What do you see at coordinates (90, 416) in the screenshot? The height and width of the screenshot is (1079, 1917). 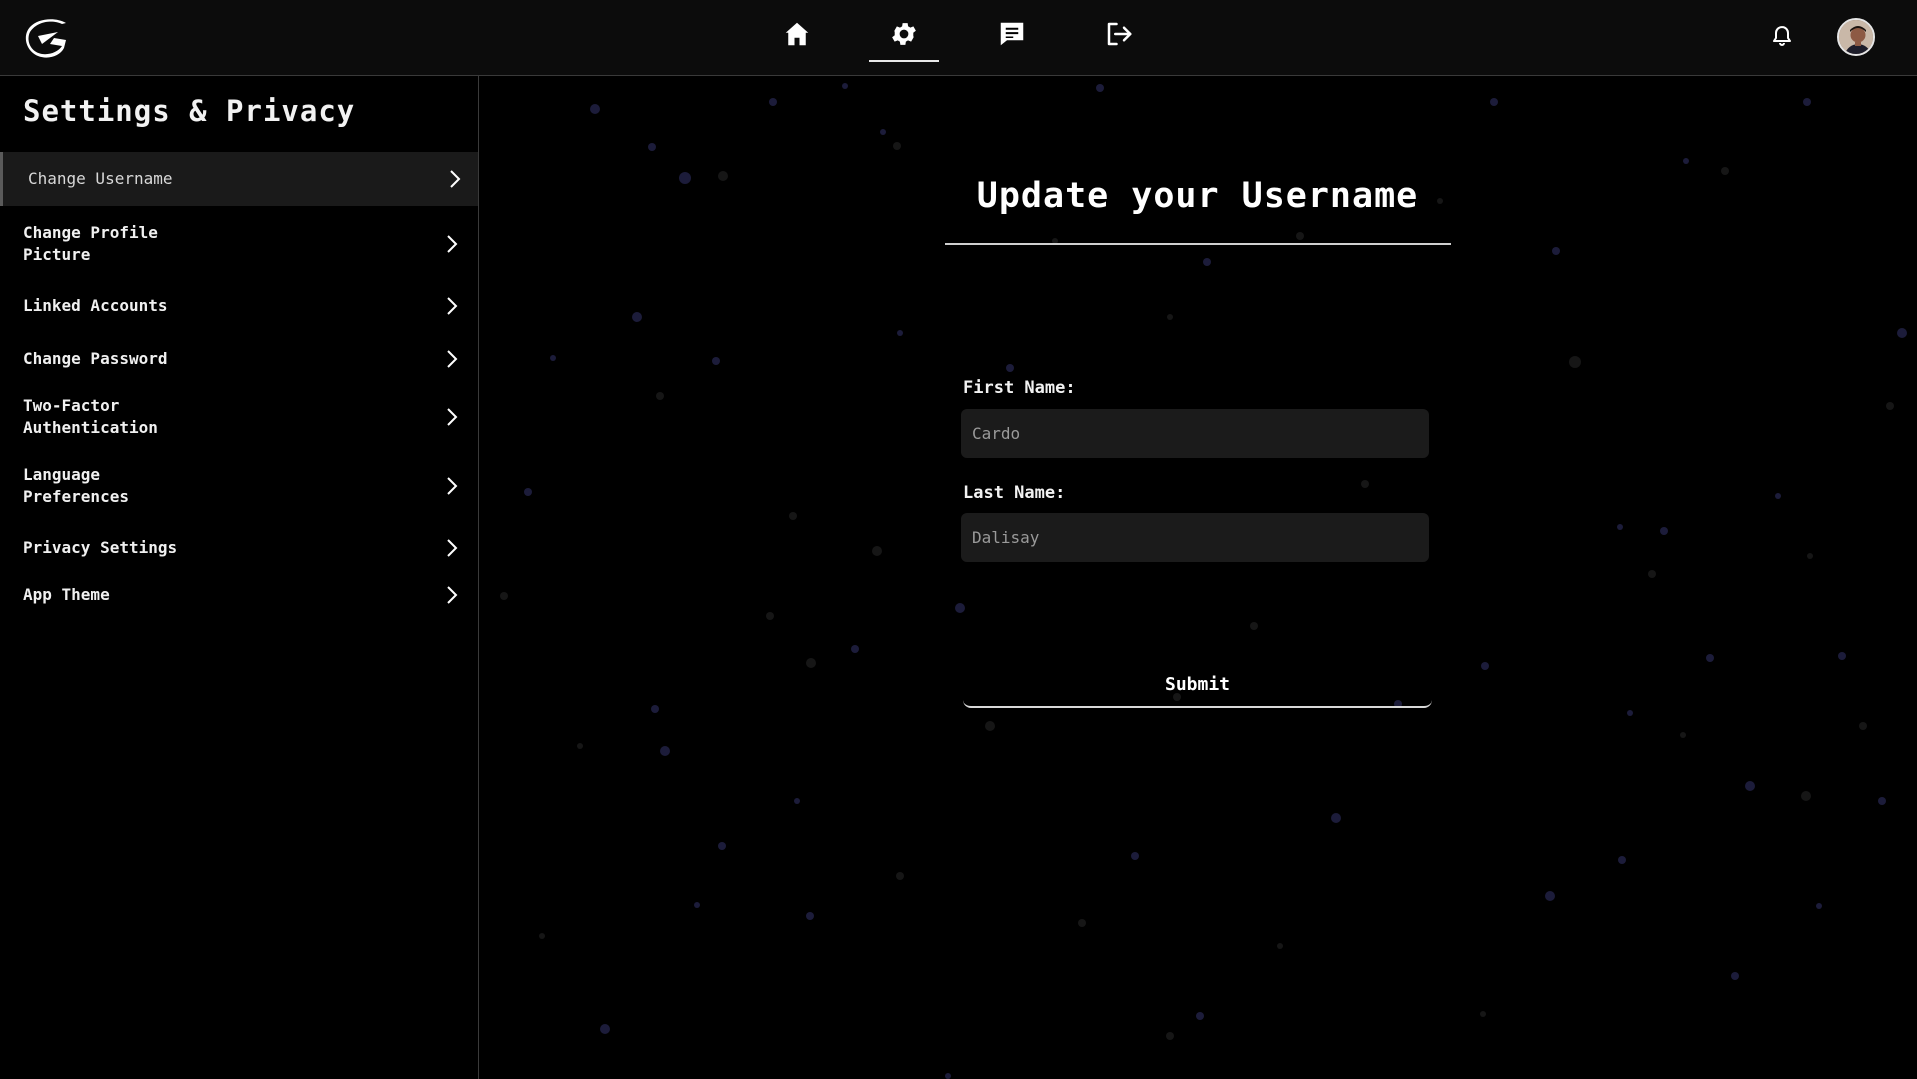 I see `sidebar-item-label: Two-Factor Authentication` at bounding box center [90, 416].